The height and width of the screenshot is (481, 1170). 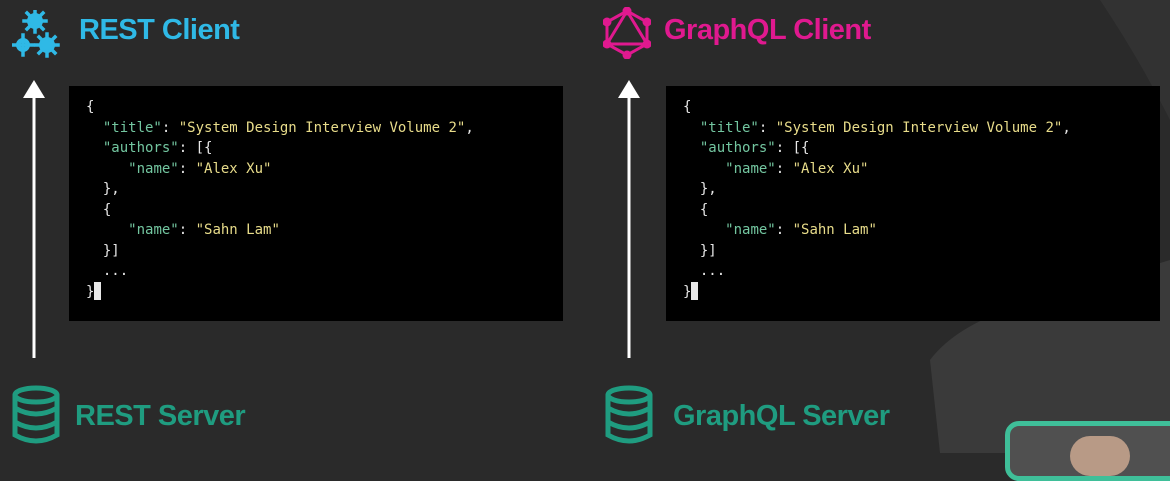 I want to click on rest-up-arrow, so click(x=34, y=219).